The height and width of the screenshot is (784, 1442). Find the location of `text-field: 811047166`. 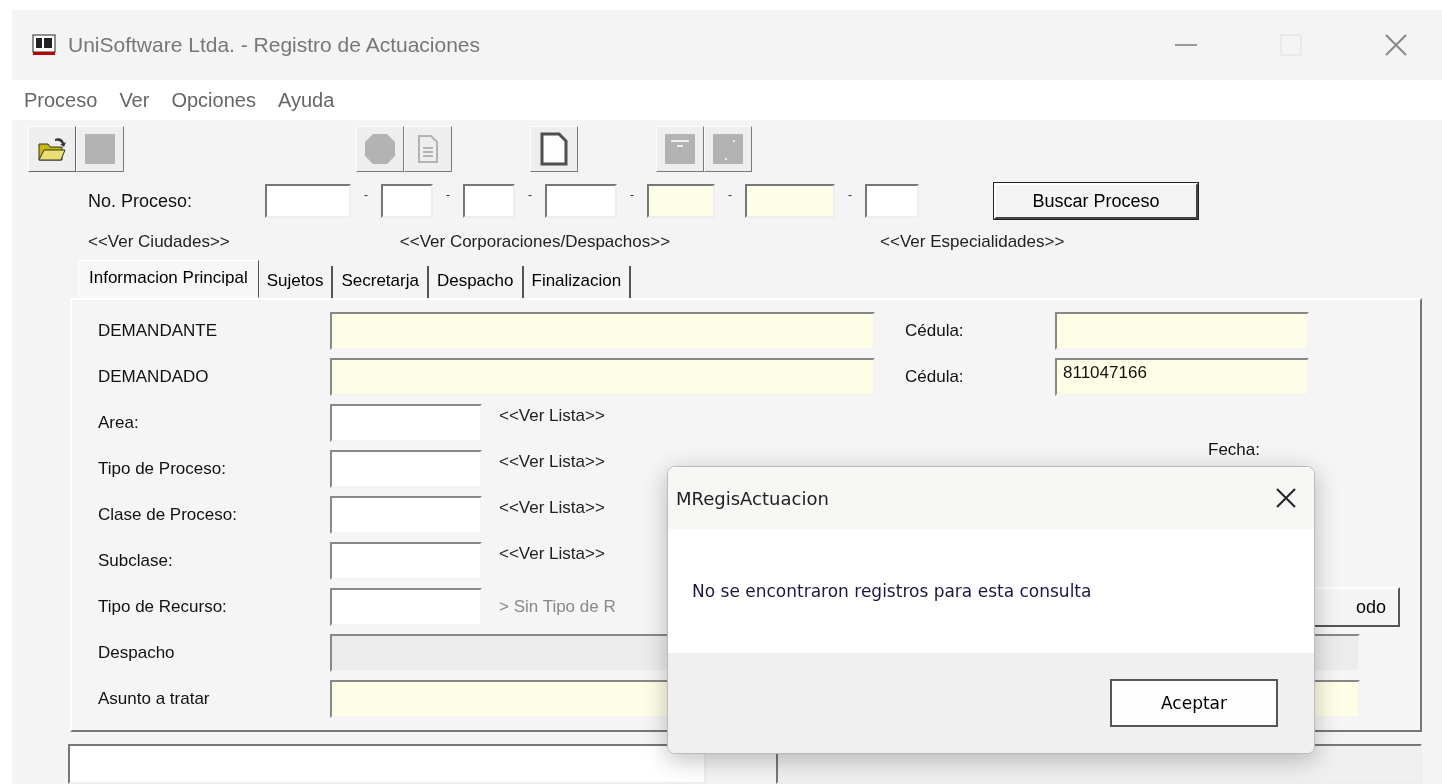

text-field: 811047166 is located at coordinates (1182, 377).